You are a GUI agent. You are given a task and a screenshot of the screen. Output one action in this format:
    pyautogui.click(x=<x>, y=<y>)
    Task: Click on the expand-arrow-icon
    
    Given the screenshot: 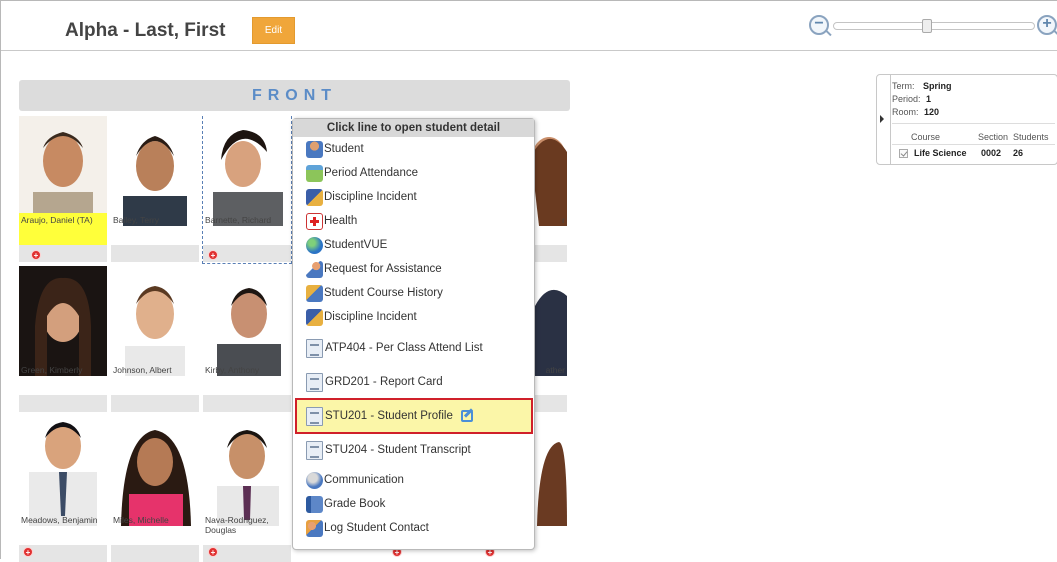 What is the action you would take?
    pyautogui.click(x=882, y=119)
    